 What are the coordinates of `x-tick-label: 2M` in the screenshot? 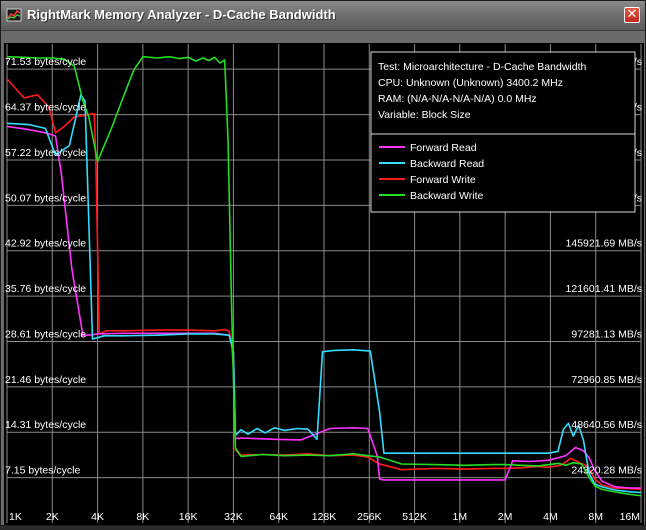 It's located at (505, 517).